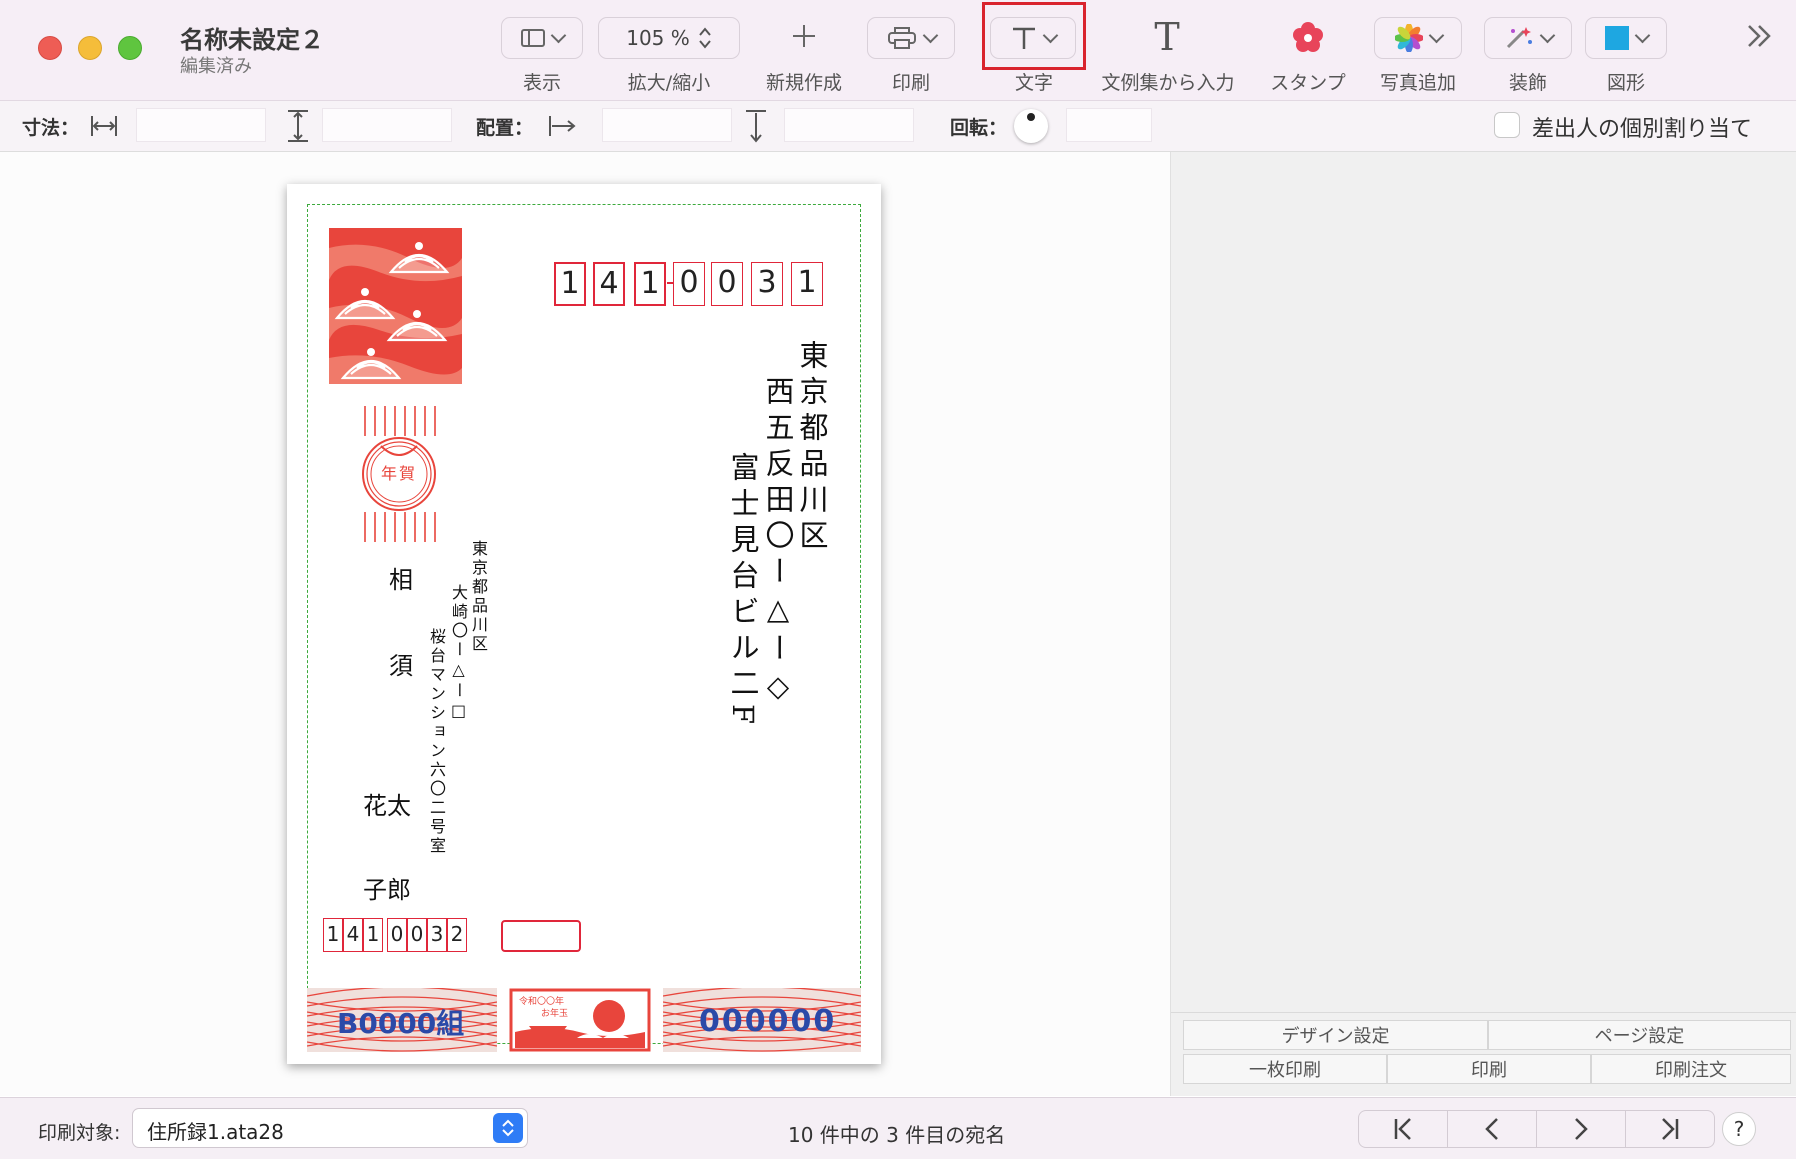 Image resolution: width=1796 pixels, height=1159 pixels. I want to click on print-target-value: 住所録1.ata28, so click(215, 1132).